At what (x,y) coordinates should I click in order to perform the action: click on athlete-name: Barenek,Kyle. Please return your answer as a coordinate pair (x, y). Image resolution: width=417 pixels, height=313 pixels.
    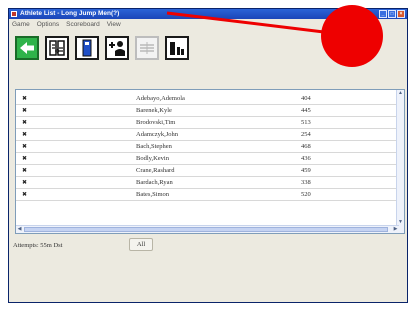
    Looking at the image, I should click on (154, 110).